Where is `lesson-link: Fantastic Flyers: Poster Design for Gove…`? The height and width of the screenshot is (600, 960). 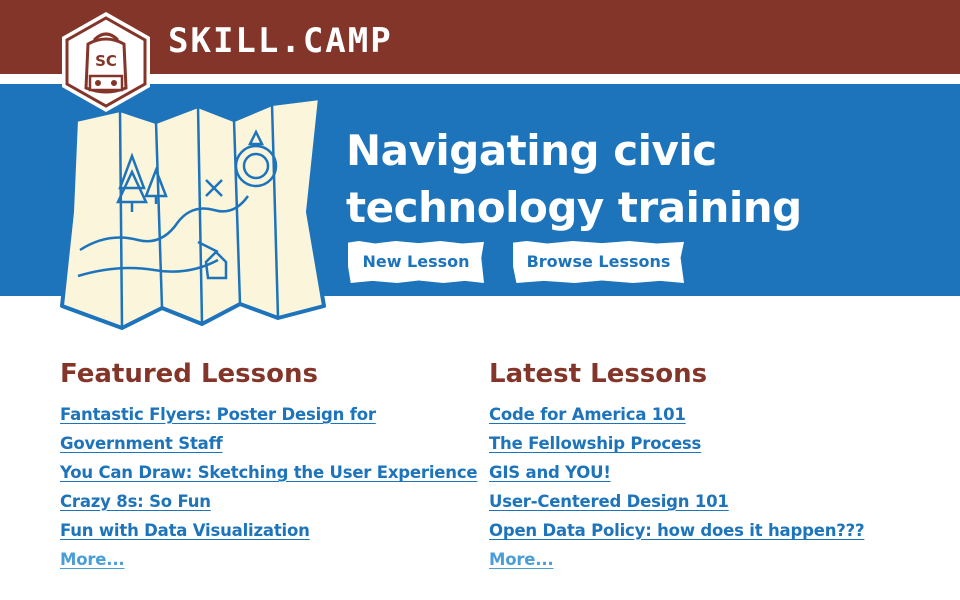
lesson-link: Fantastic Flyers: Poster Design for Gove… is located at coordinates (270, 429).